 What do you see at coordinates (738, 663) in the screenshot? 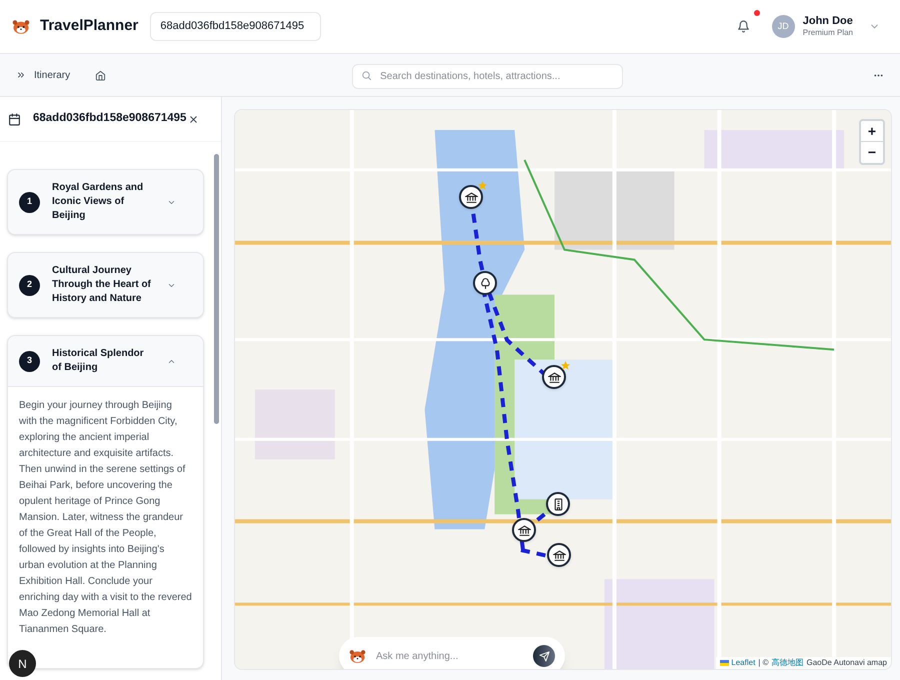
I see `leaflet-link: Leaflet` at bounding box center [738, 663].